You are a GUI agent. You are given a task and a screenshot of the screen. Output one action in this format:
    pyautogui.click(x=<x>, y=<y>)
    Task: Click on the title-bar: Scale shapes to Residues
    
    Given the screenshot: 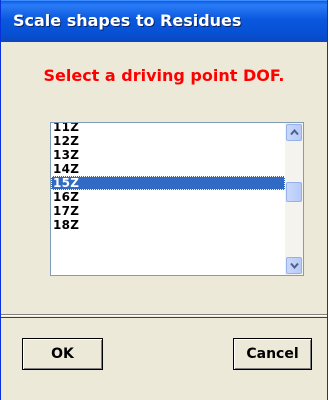 What is the action you would take?
    pyautogui.click(x=164, y=21)
    